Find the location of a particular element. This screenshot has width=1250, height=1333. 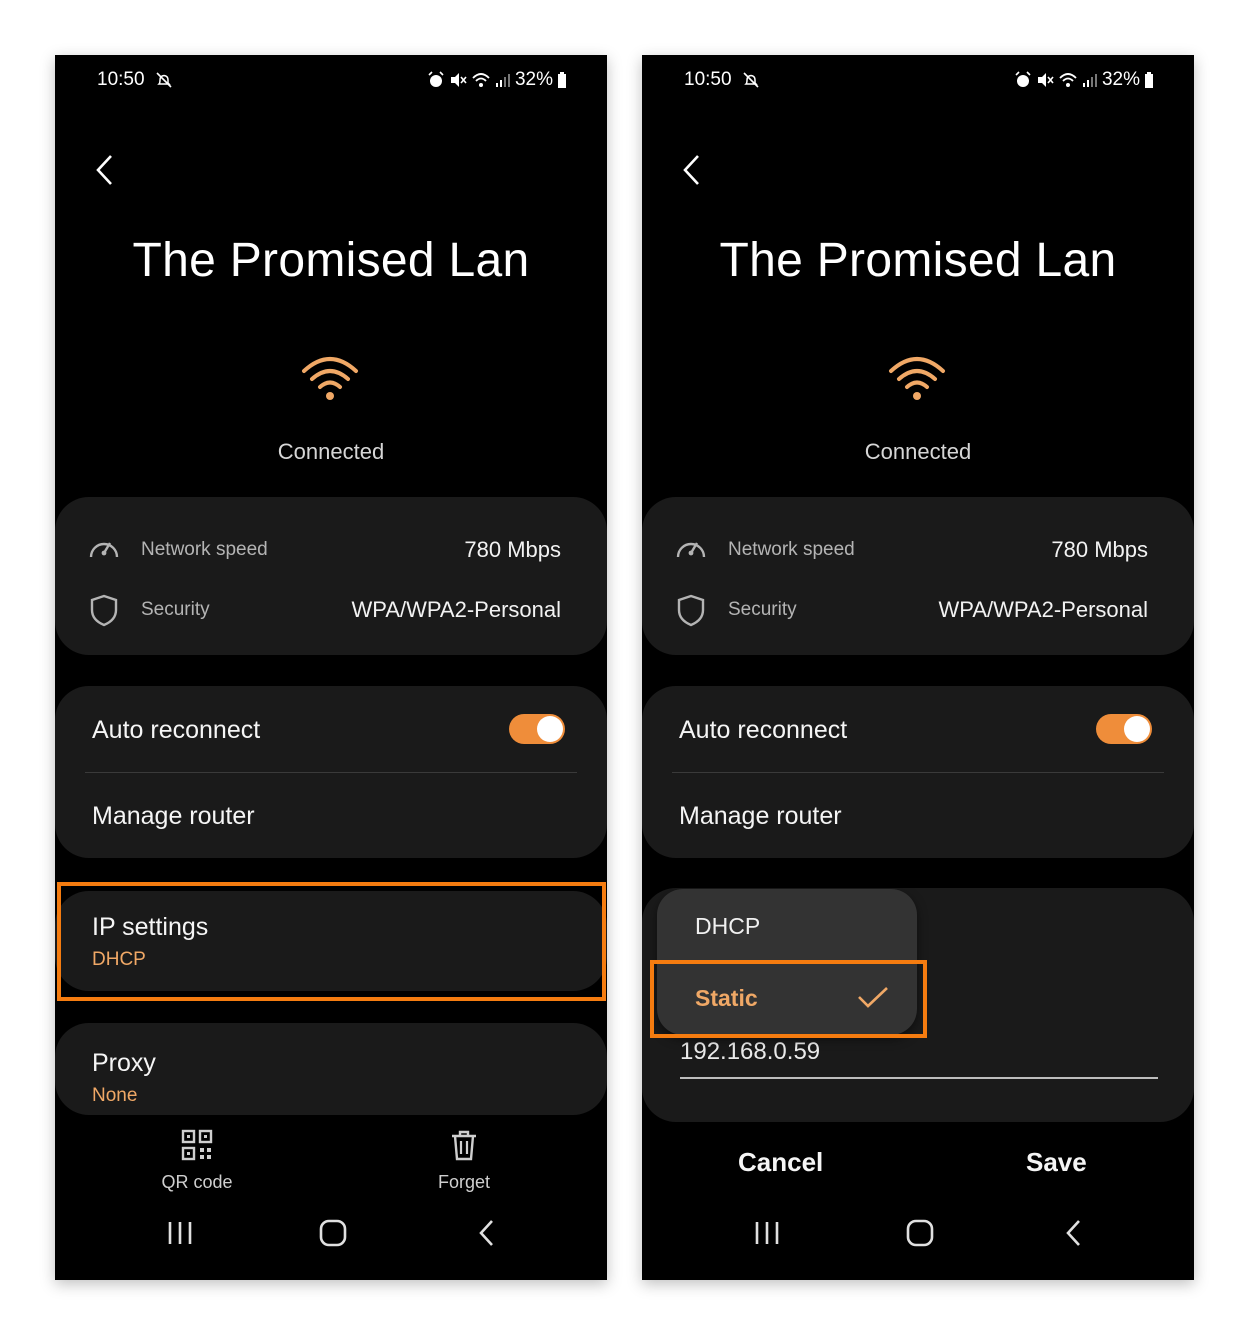

proxy-value: None is located at coordinates (115, 1095).